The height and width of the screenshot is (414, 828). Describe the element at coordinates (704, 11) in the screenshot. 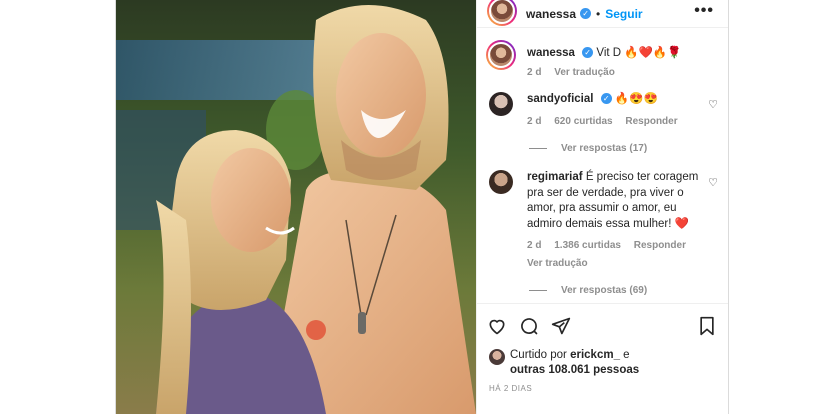

I see `more-icon: •••` at that location.